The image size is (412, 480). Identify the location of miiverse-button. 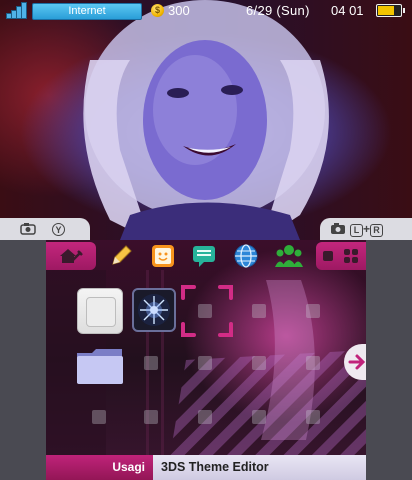
(163, 256).